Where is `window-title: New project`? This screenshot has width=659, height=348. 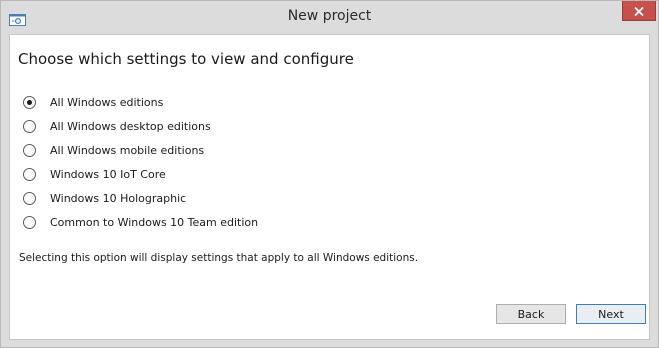
window-title: New project is located at coordinates (329, 16).